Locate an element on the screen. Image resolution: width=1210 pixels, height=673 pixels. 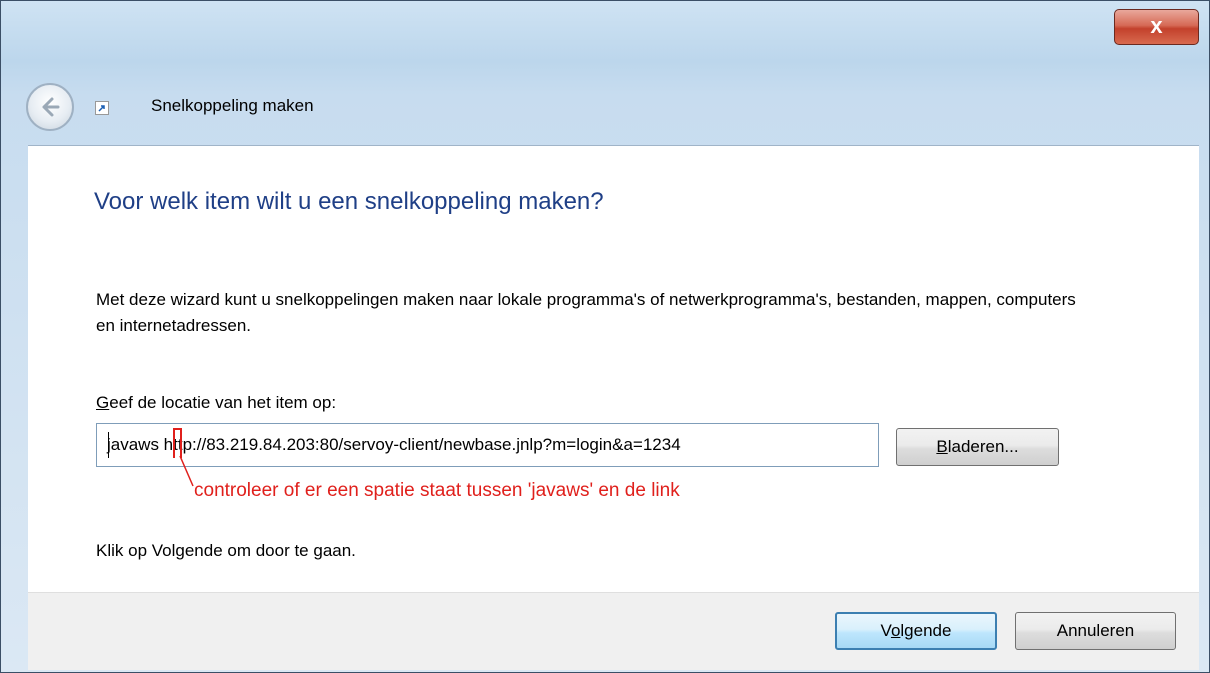
close-button: x is located at coordinates (1156, 27).